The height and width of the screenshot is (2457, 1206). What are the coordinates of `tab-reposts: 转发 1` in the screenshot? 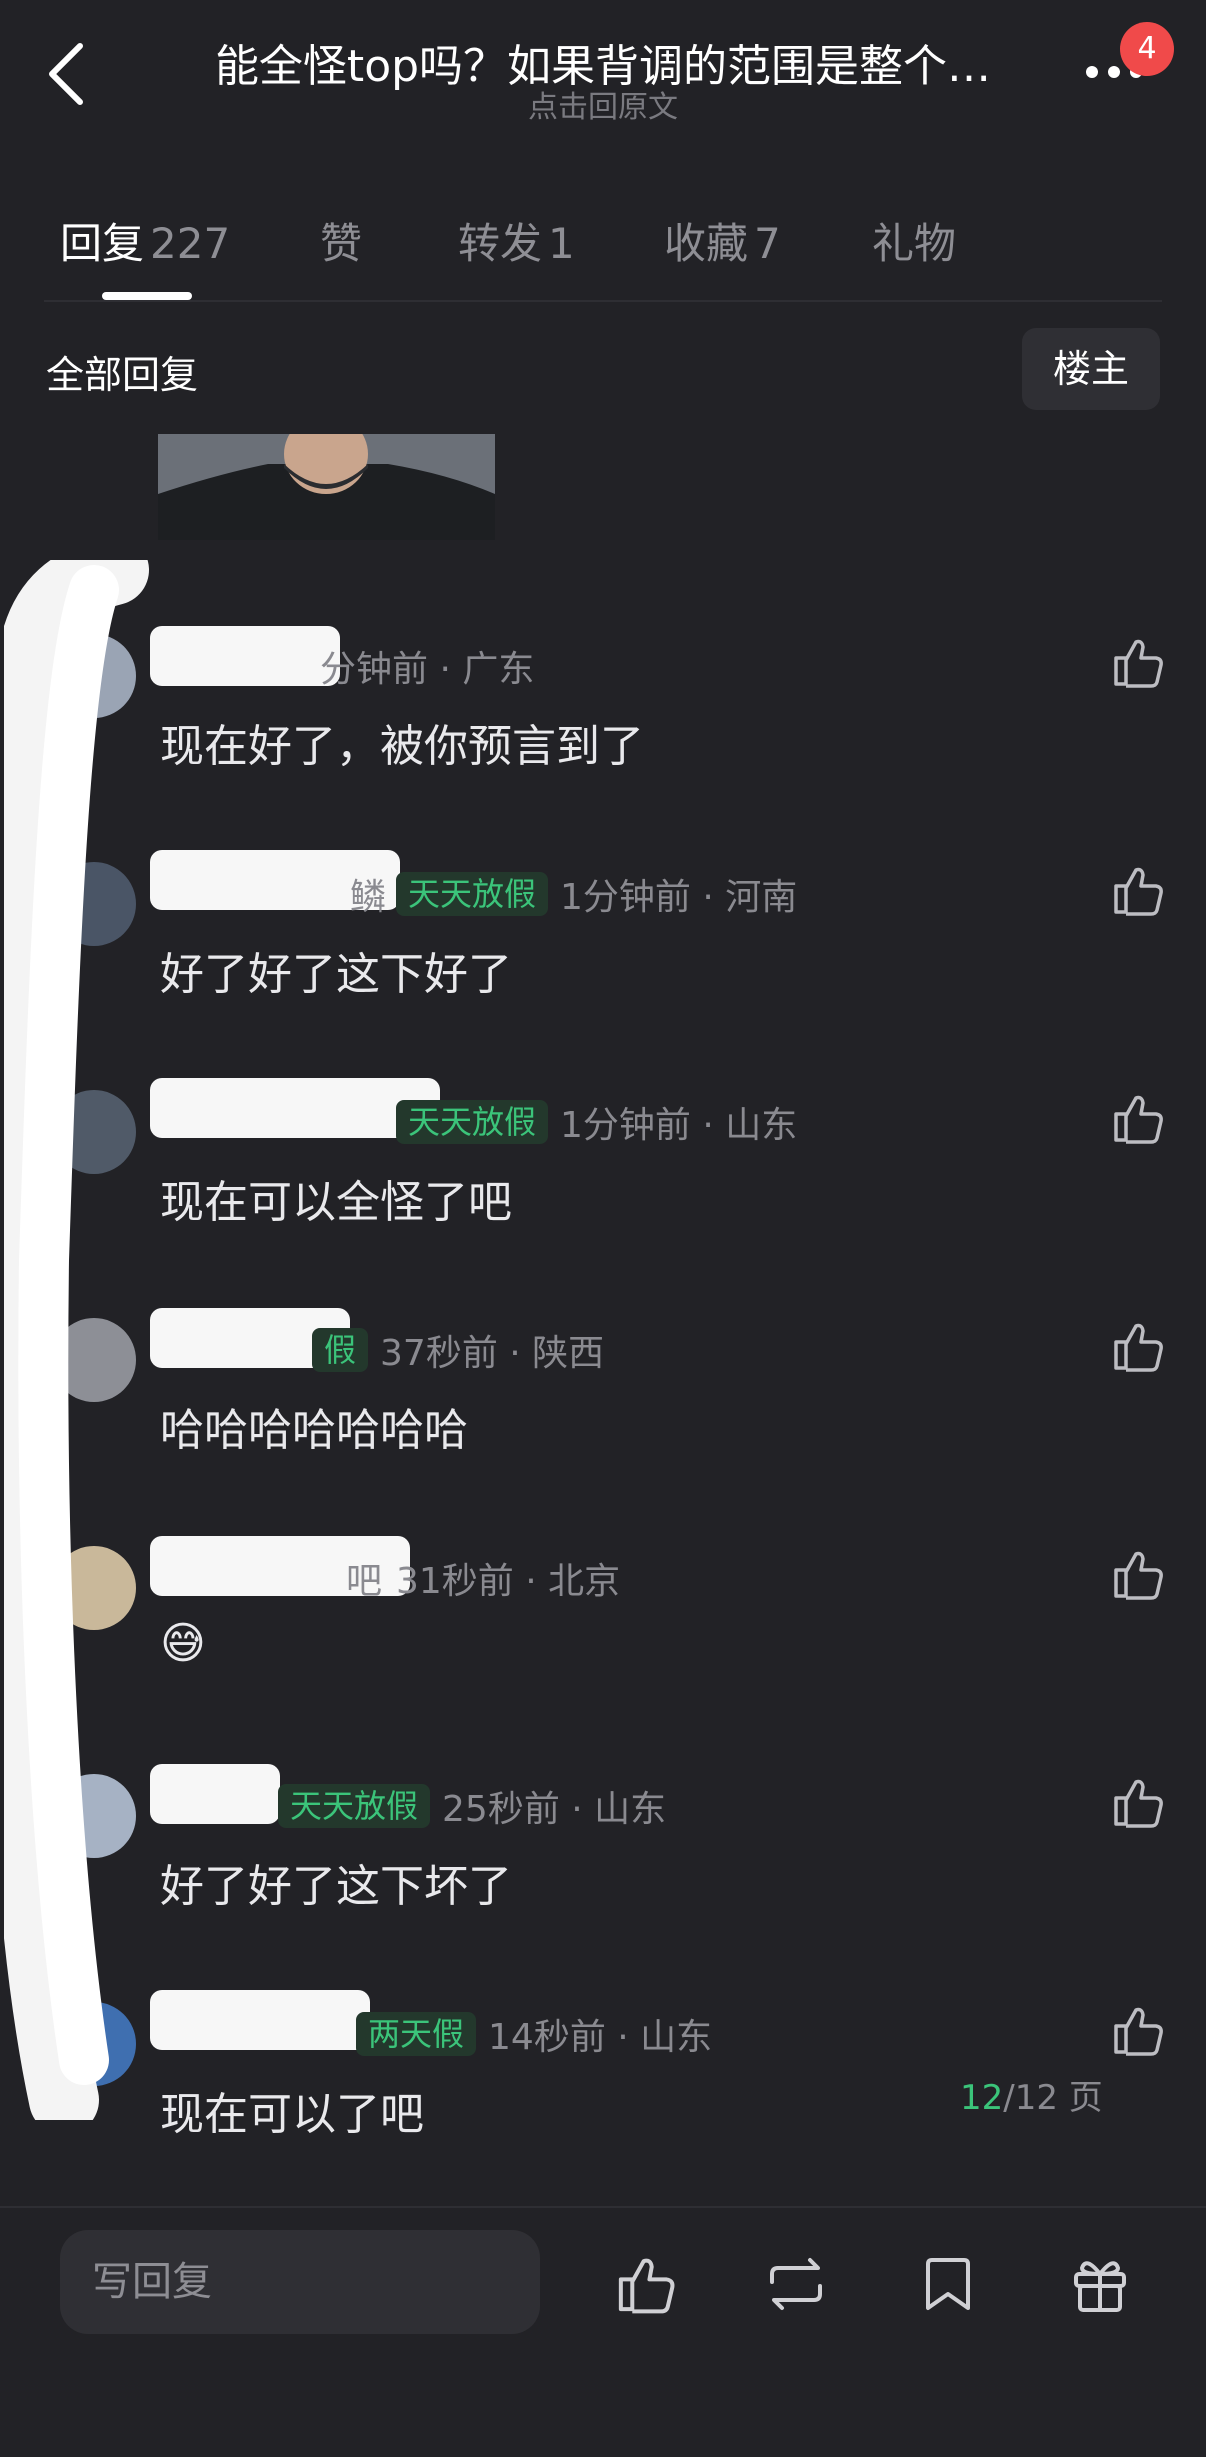 It's located at (516, 240).